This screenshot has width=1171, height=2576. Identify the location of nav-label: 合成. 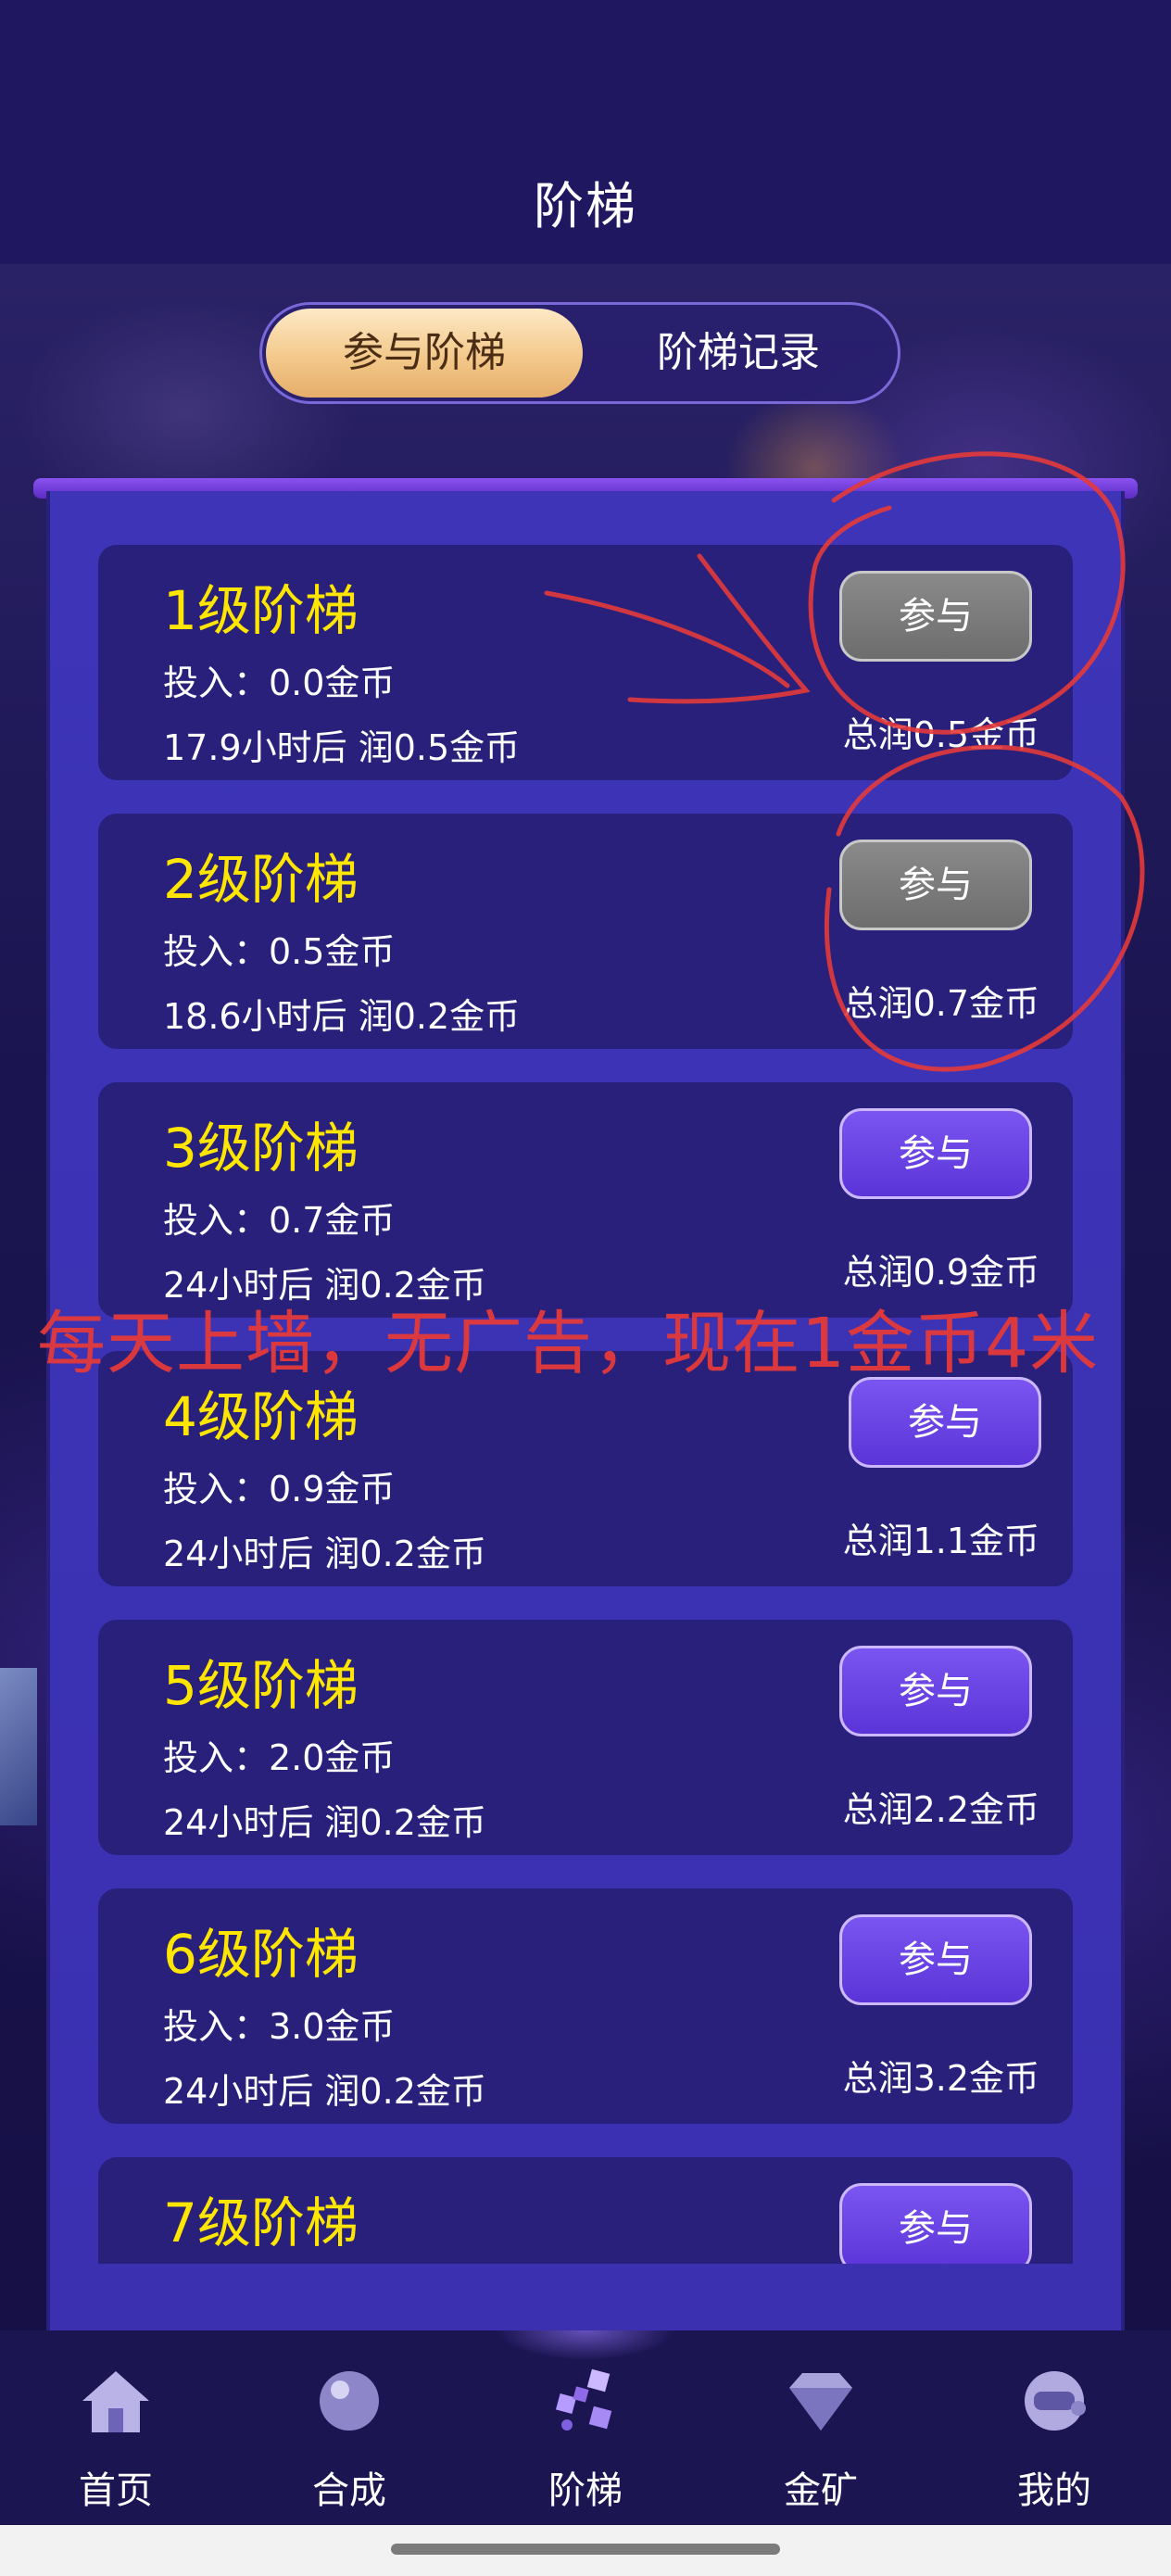
(349, 2490).